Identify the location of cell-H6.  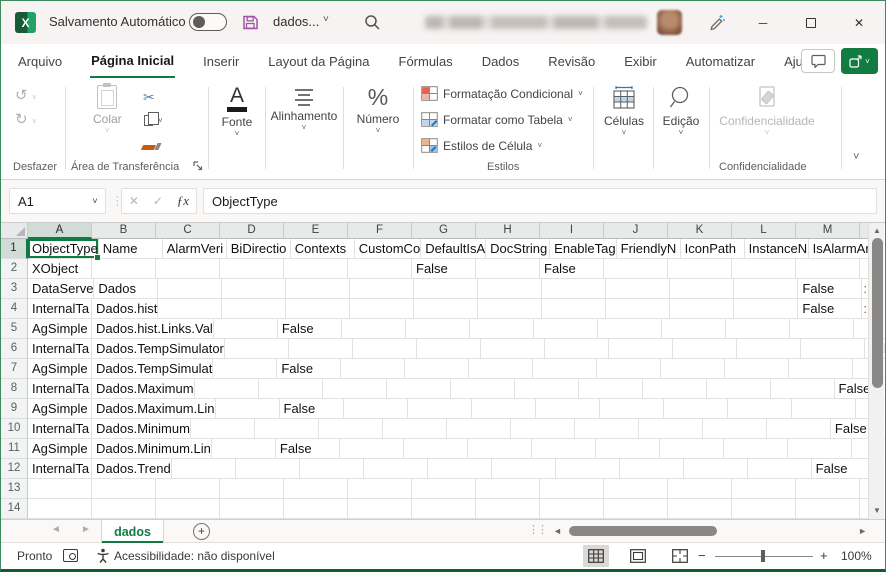
(576, 349).